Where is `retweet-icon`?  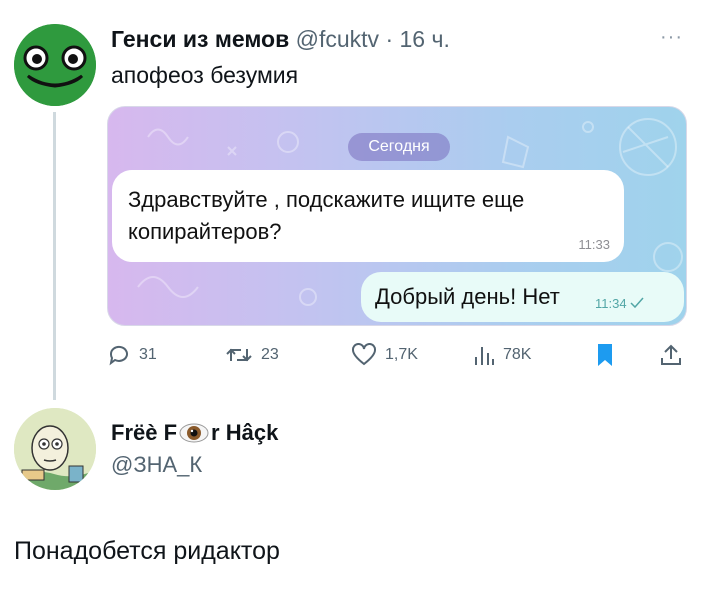
retweet-icon is located at coordinates (239, 355).